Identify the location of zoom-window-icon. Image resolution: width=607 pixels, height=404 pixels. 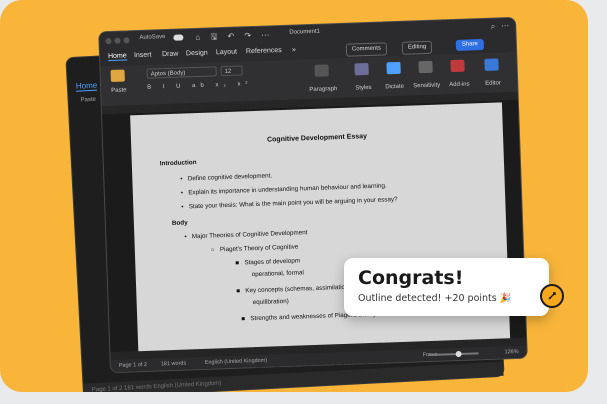
(126, 40).